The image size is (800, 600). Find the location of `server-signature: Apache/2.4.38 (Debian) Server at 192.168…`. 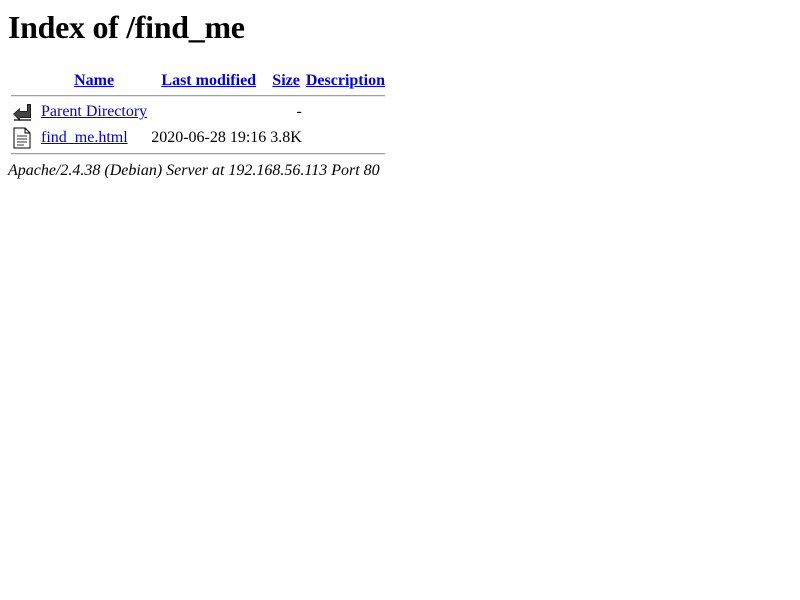

server-signature: Apache/2.4.38 (Debian) Server at 192.168… is located at coordinates (194, 170).